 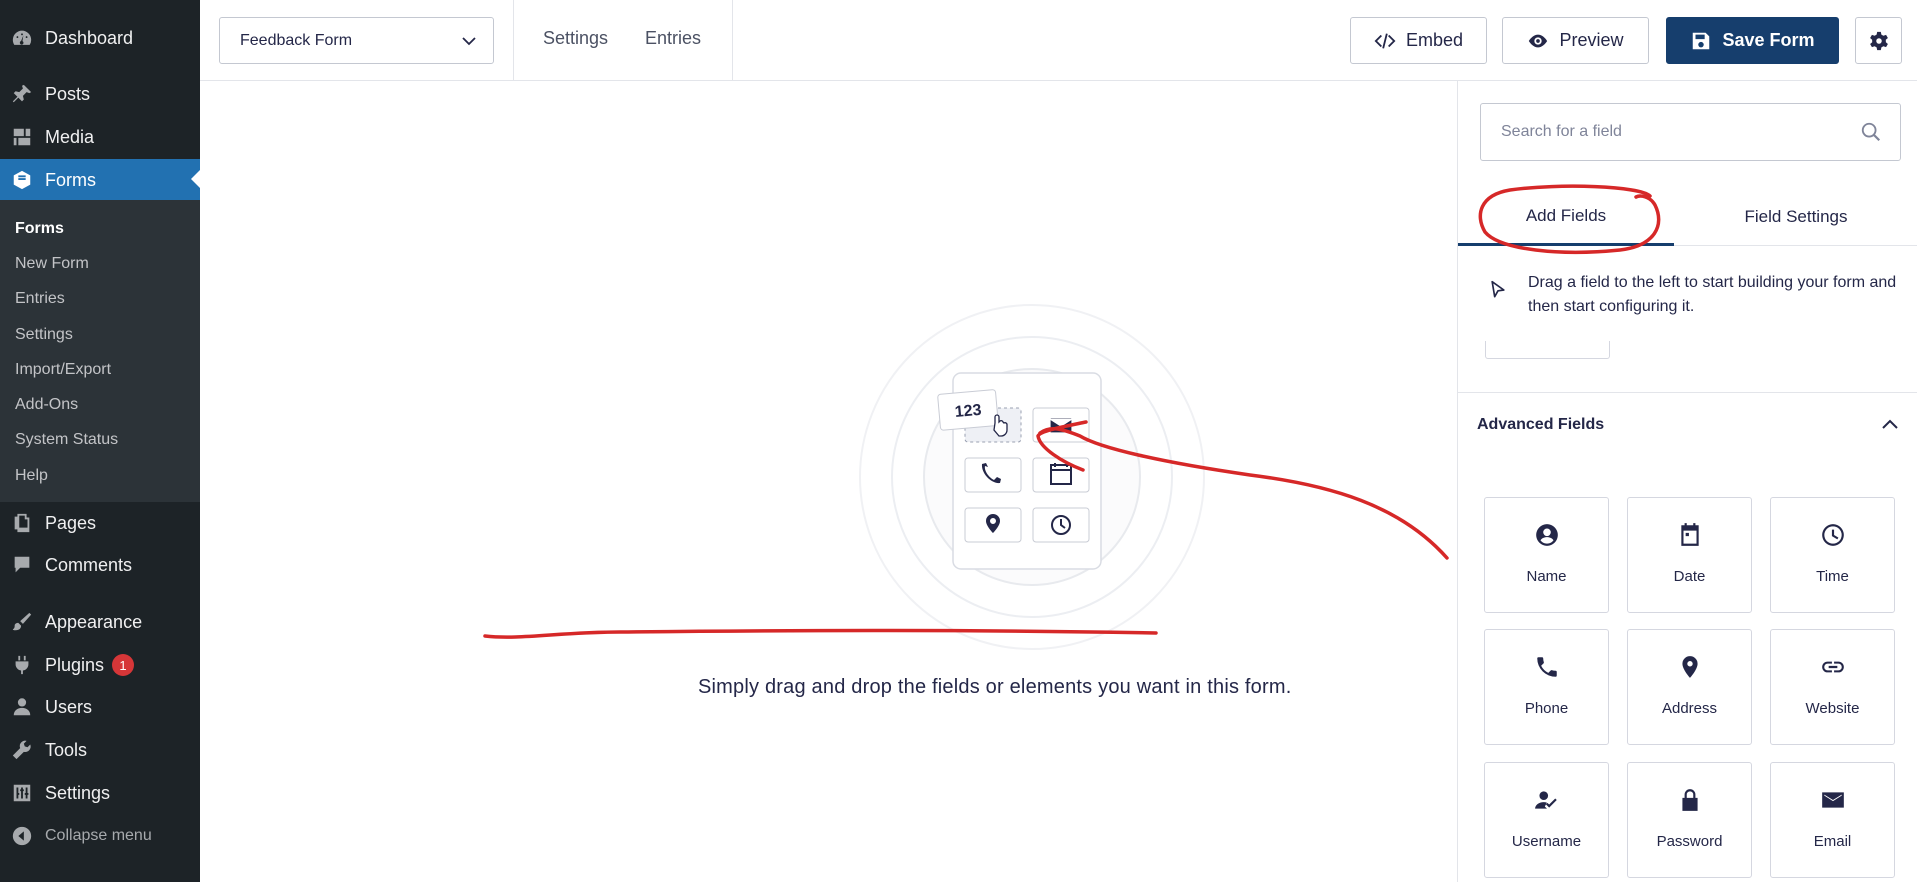 I want to click on phone-icon, so click(x=1546, y=667).